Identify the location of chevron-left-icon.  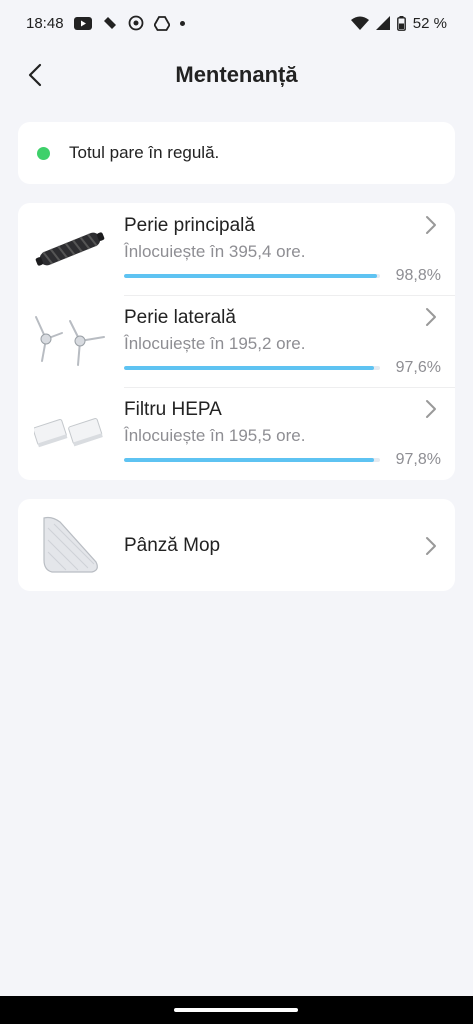
(35, 75).